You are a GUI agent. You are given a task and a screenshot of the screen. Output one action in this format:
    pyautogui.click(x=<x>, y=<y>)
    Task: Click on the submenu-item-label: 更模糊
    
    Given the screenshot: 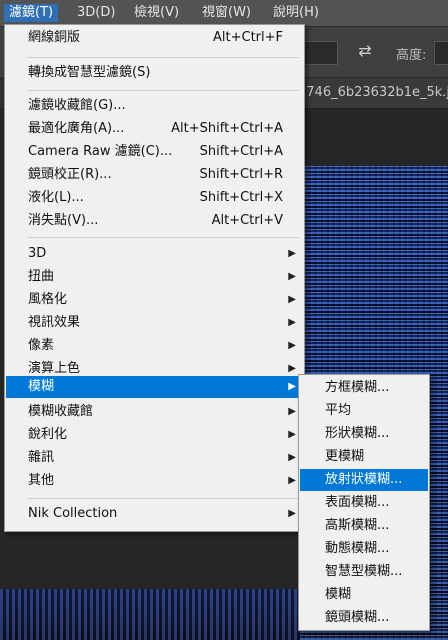 What is the action you would take?
    pyautogui.click(x=345, y=456)
    